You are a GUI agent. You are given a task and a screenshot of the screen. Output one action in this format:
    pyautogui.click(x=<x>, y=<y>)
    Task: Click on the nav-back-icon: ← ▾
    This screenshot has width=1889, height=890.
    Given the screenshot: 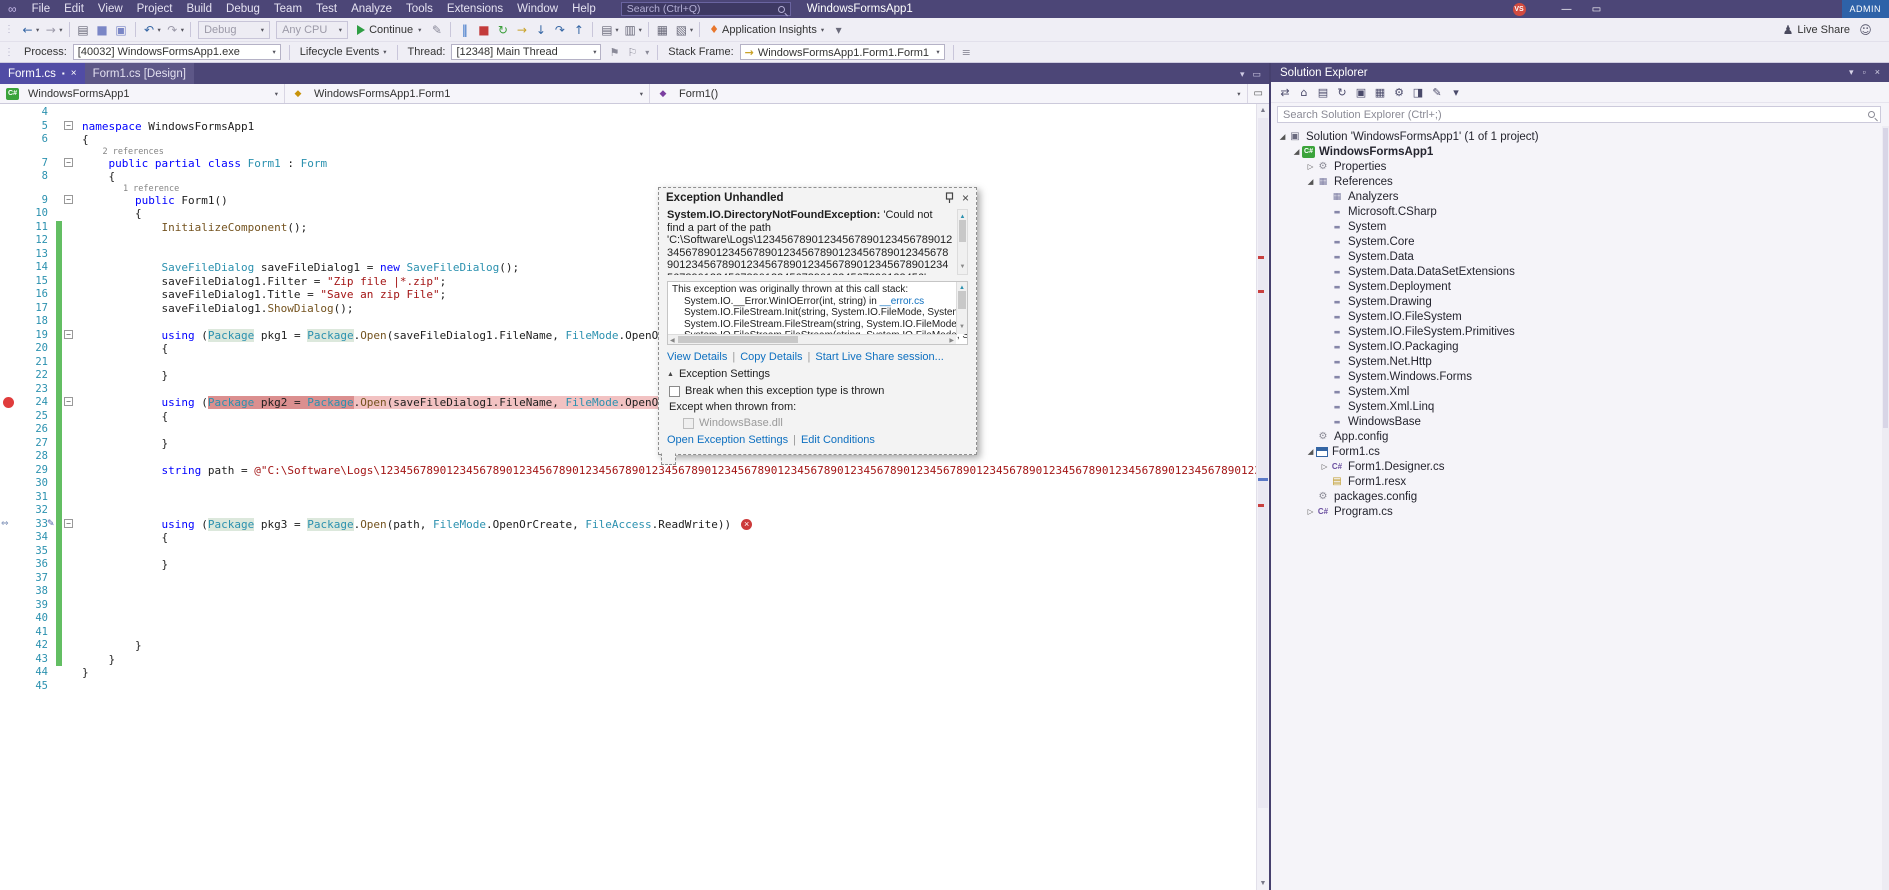 What is the action you would take?
    pyautogui.click(x=29, y=30)
    